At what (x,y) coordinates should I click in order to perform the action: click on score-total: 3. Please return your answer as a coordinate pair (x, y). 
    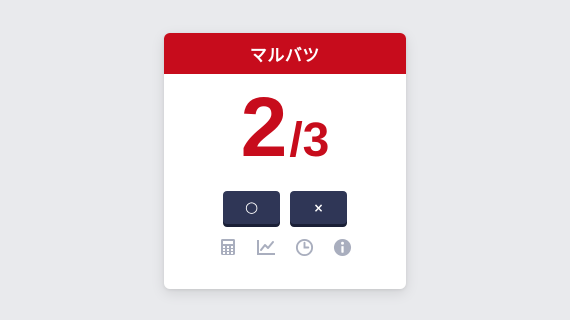
    Looking at the image, I should click on (316, 140).